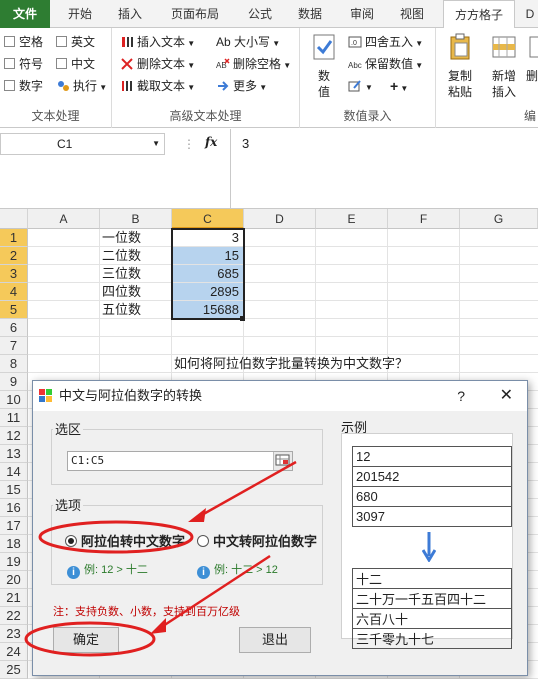 The image size is (538, 679). Describe the element at coordinates (14, 598) in the screenshot. I see `row-header-21: 21` at that location.